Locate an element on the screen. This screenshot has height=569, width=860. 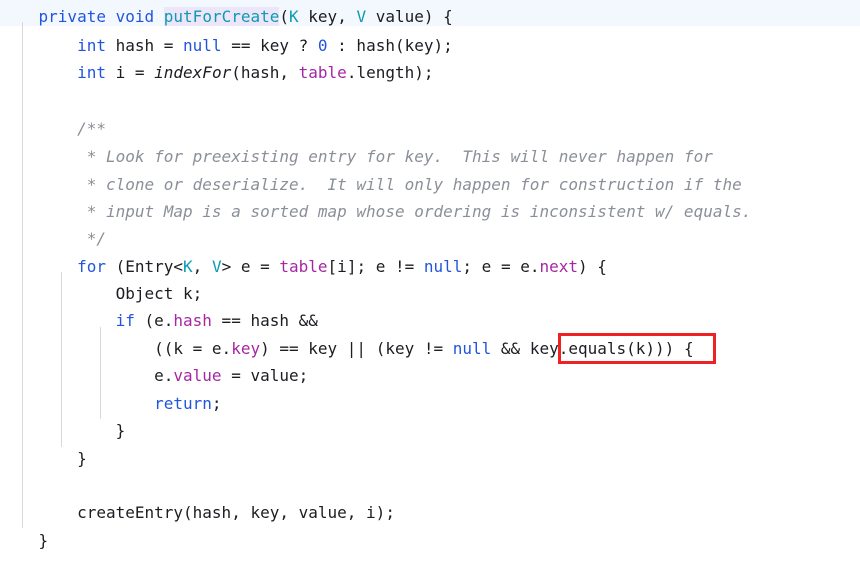
code-token: key is located at coordinates (246, 348).